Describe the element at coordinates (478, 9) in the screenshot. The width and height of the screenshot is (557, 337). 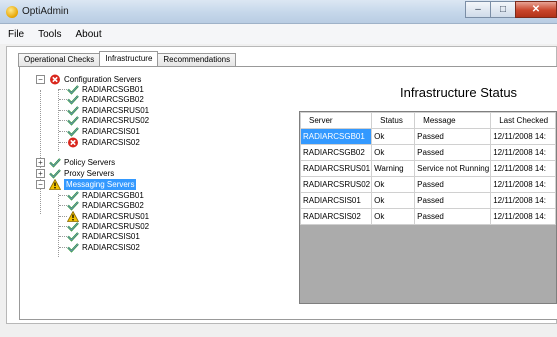
I see `minimize-button: –` at that location.